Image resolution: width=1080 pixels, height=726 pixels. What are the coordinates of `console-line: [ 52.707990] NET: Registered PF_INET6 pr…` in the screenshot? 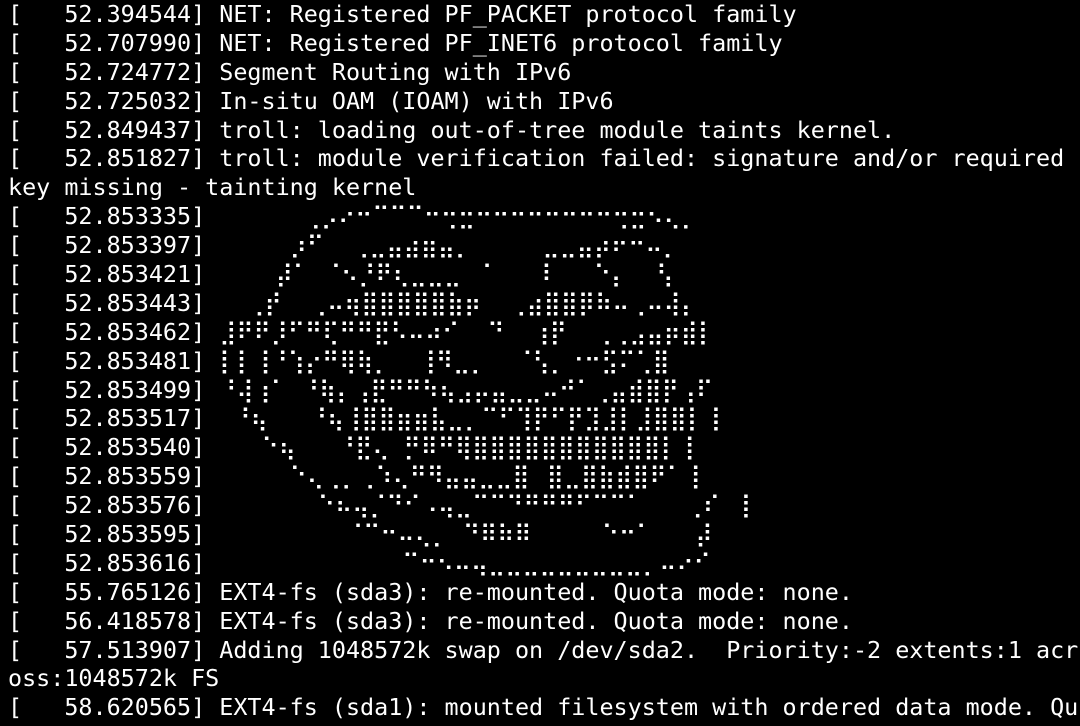 It's located at (395, 42).